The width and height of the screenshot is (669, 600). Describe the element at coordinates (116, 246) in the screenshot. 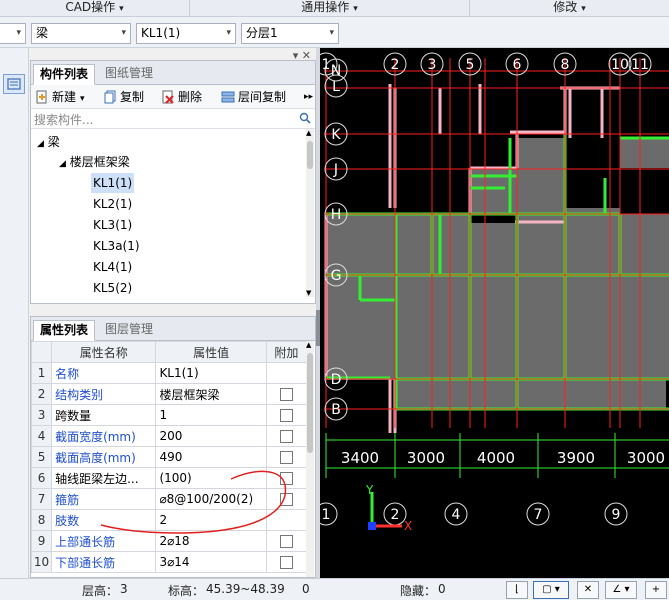

I see `tree-item: KL3a(1)` at that location.